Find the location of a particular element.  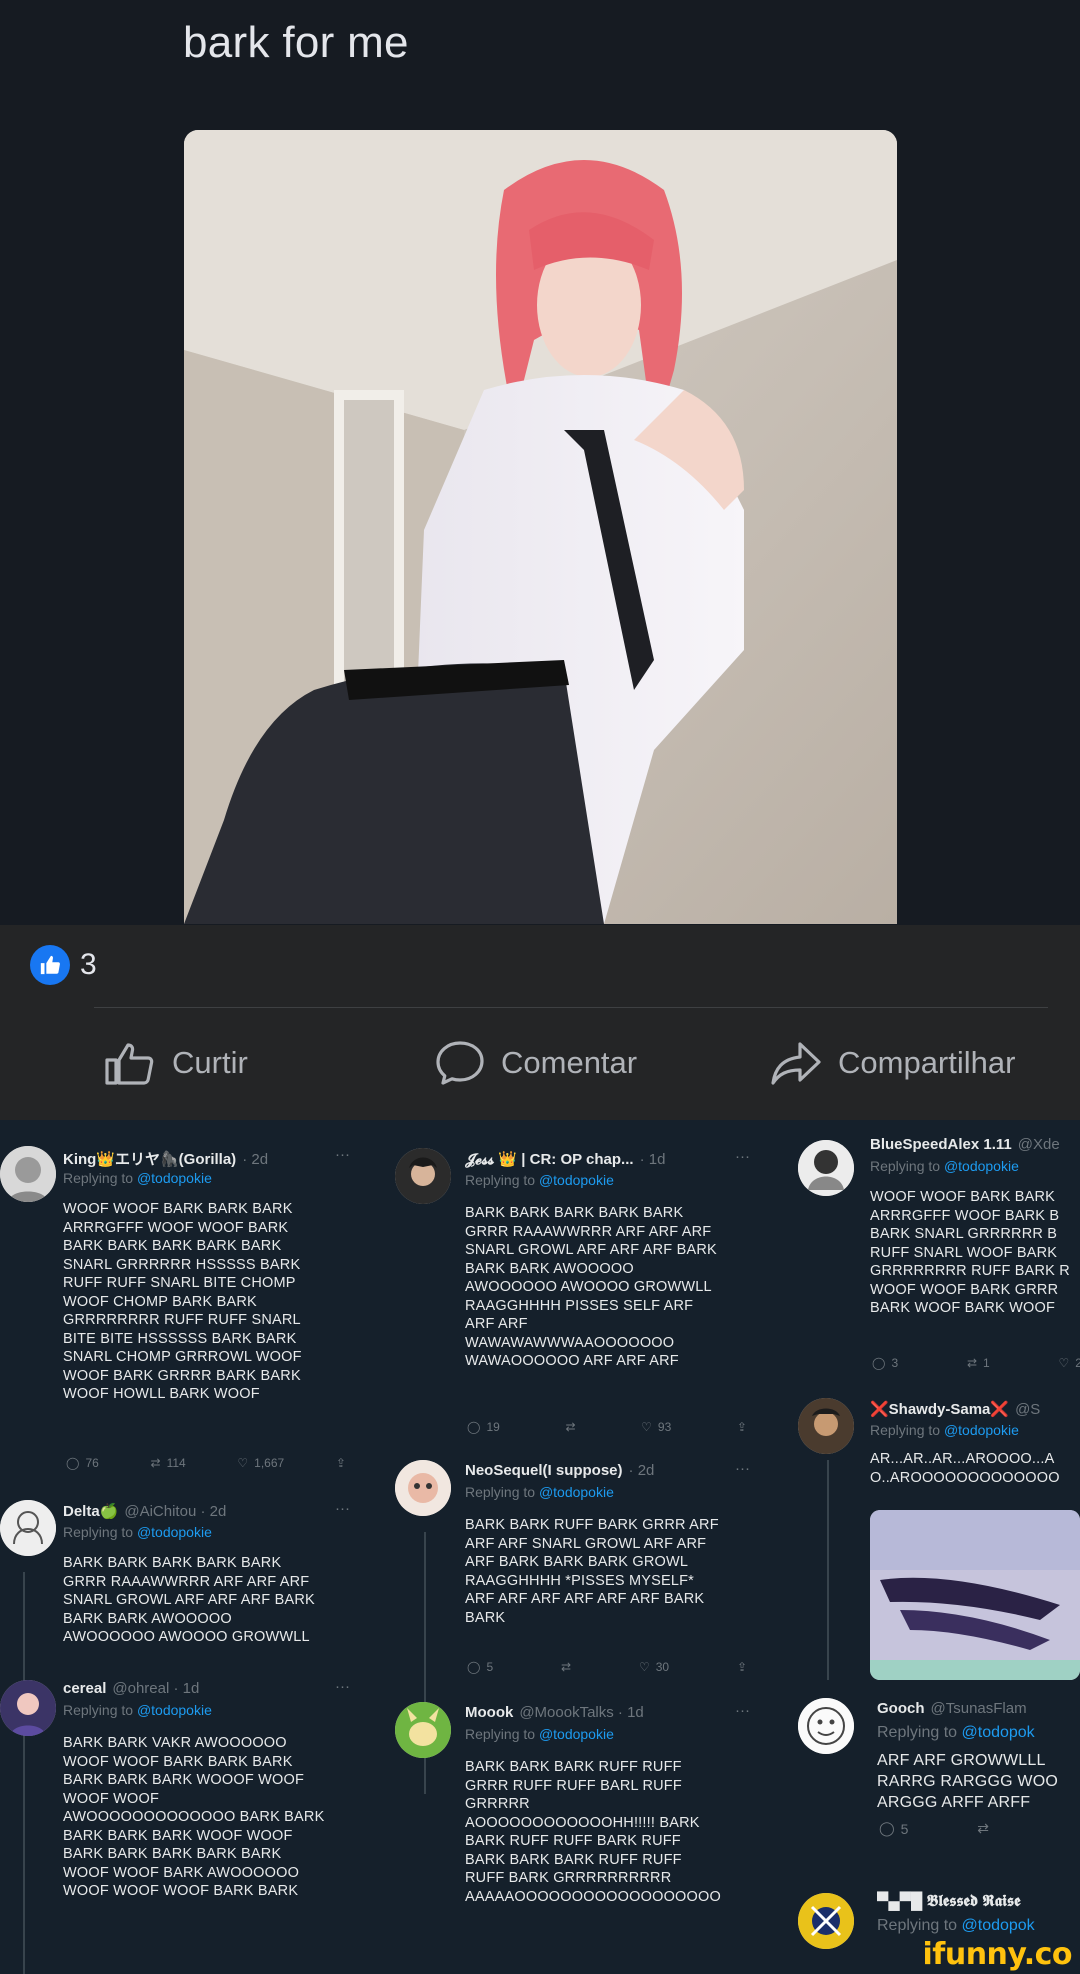

reply-count: ◯ 3 is located at coordinates (885, 1363).